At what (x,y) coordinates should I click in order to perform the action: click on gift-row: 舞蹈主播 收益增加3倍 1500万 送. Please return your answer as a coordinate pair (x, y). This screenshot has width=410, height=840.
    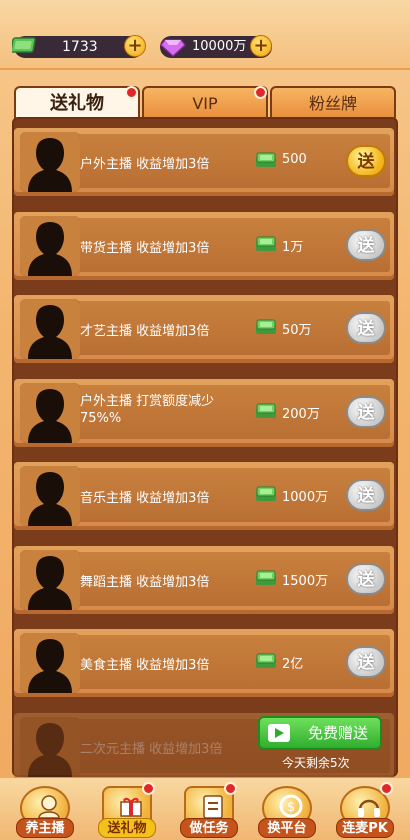
    Looking at the image, I should click on (204, 579).